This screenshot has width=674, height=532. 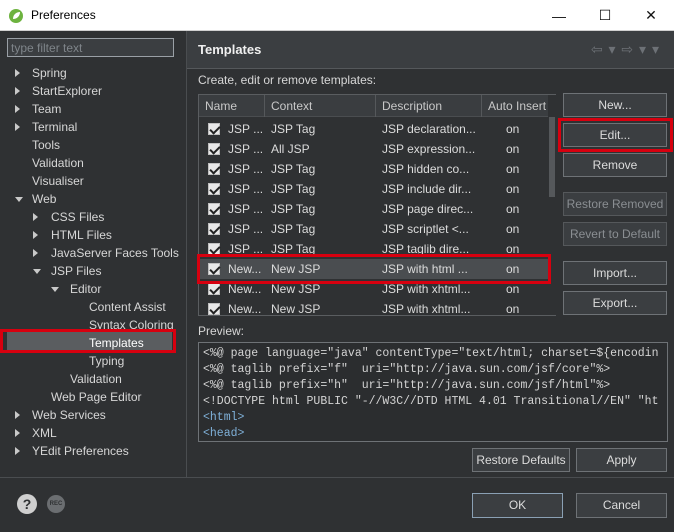 What do you see at coordinates (131, 325) in the screenshot?
I see `tree-item: Syntax Coloring` at bounding box center [131, 325].